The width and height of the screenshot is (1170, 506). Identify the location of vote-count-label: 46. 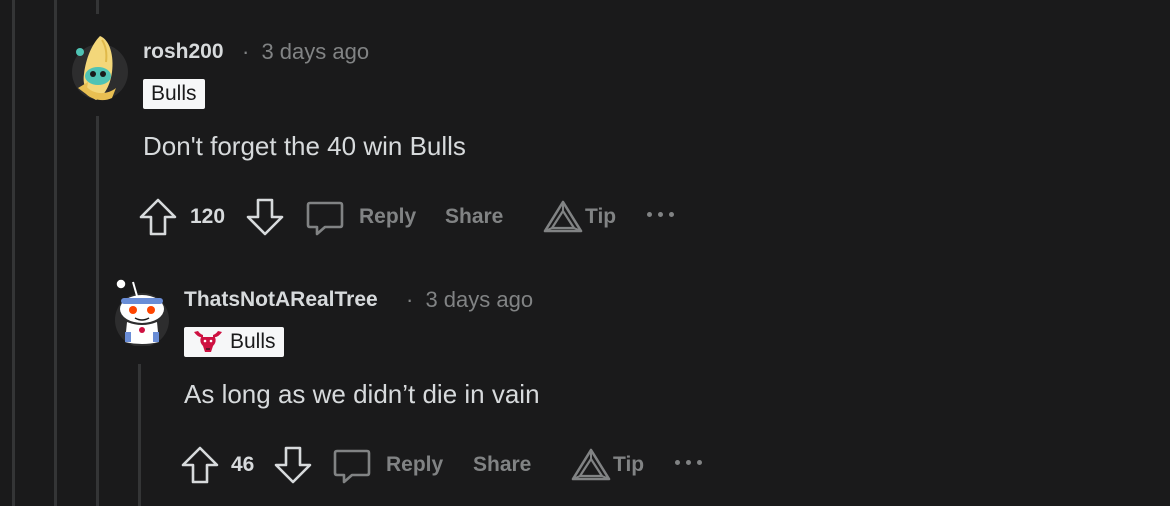
(243, 464).